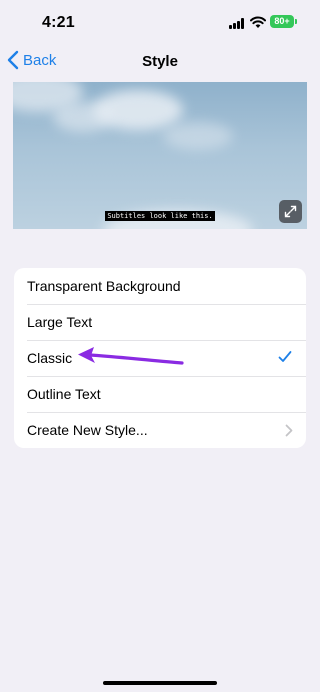 The width and height of the screenshot is (320, 692). I want to click on style-option-transparent-background: Transparent Background, so click(160, 286).